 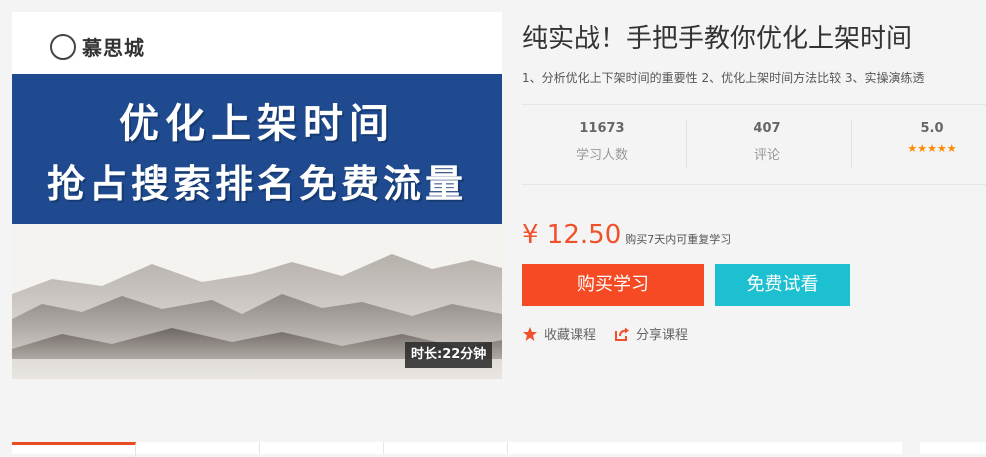 I want to click on course-tabs, so click(x=457, y=449).